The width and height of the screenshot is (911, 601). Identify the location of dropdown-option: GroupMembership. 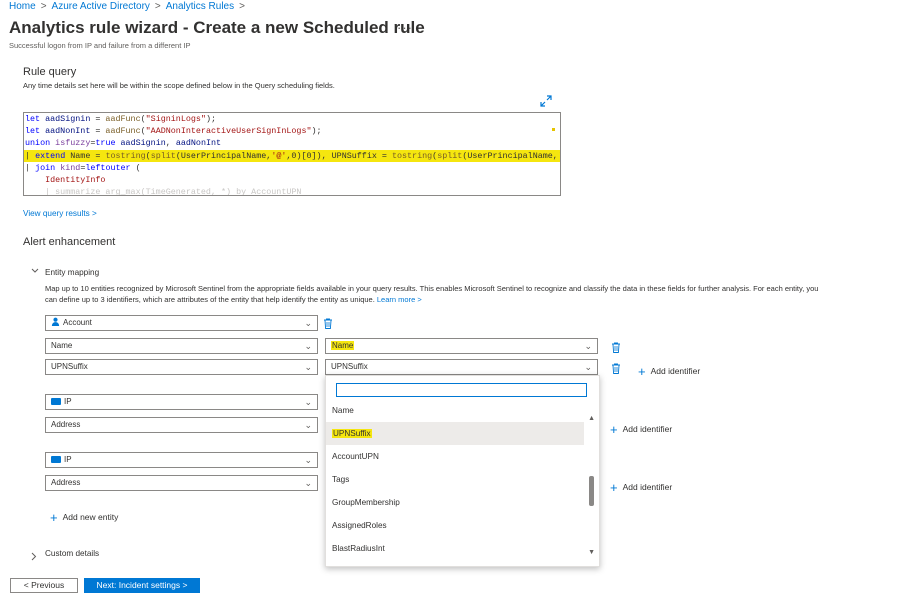
(455, 502).